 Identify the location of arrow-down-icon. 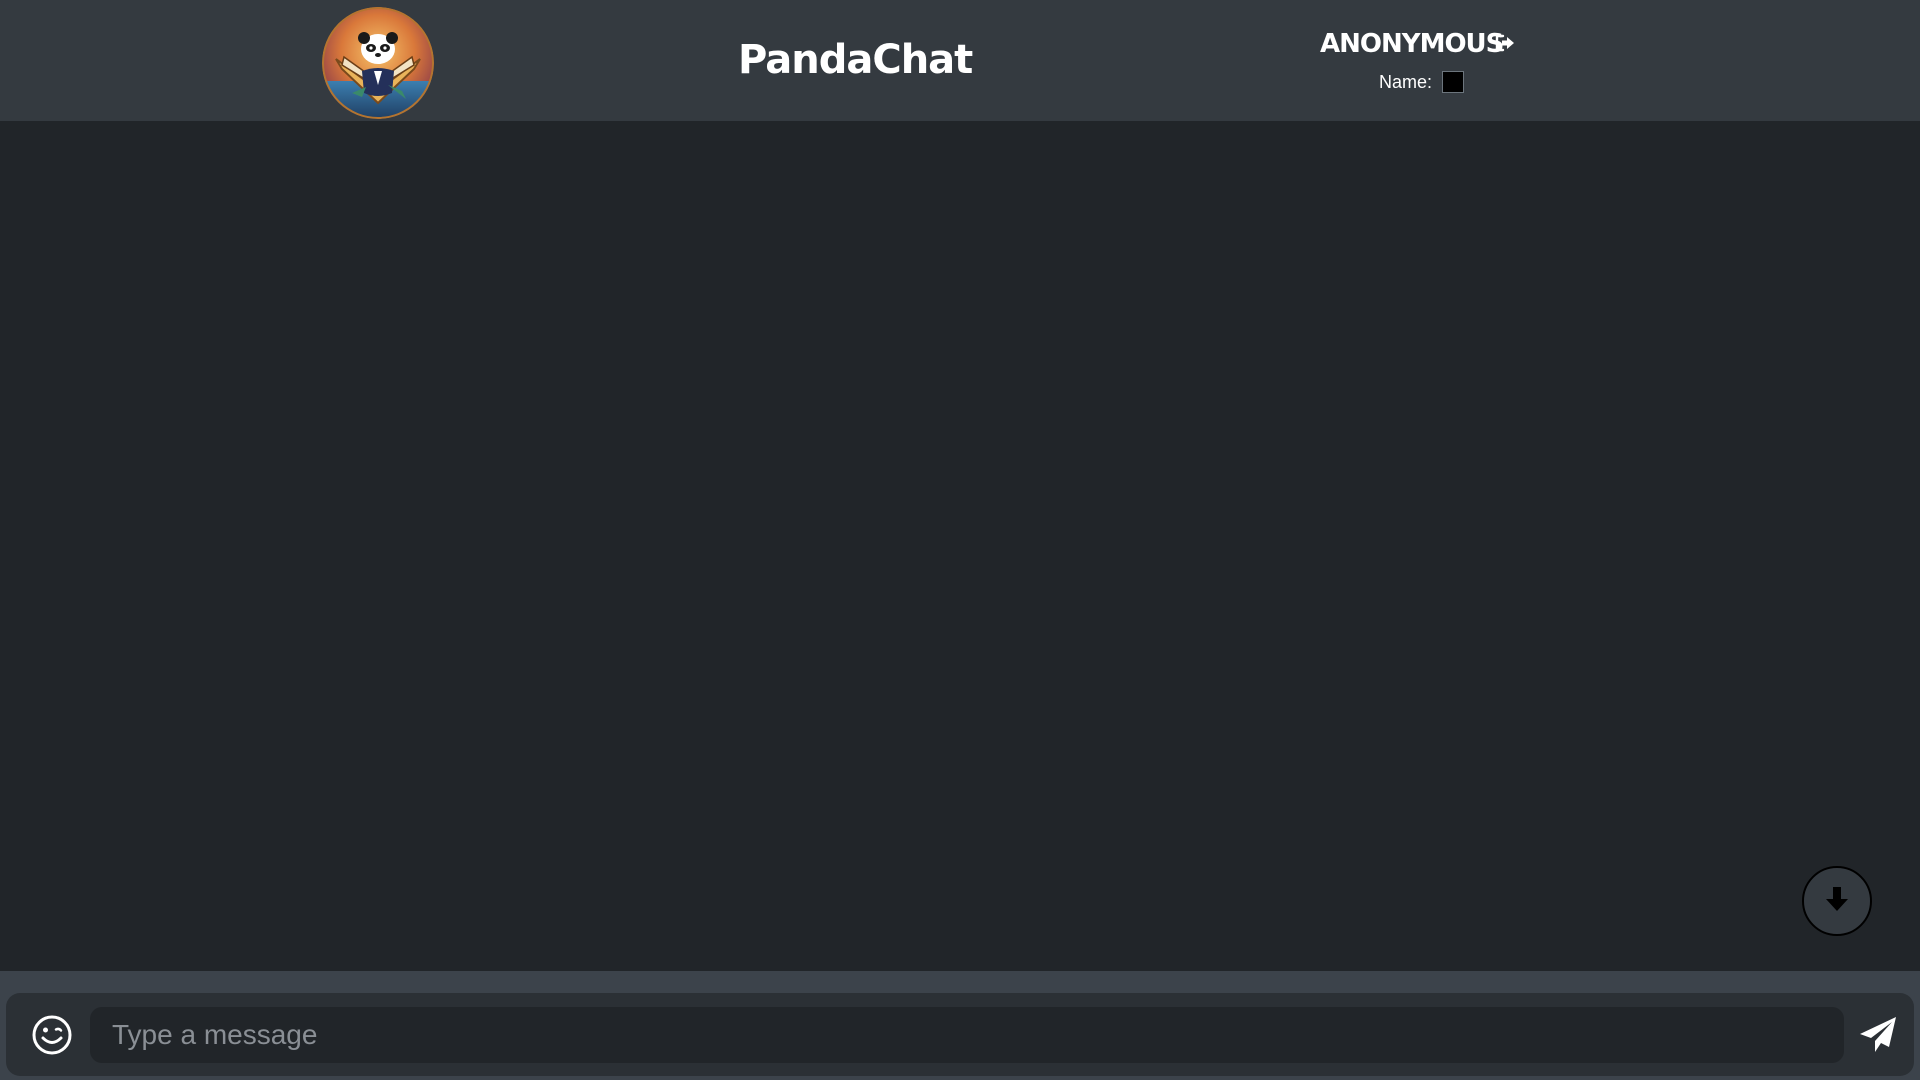
(1837, 901).